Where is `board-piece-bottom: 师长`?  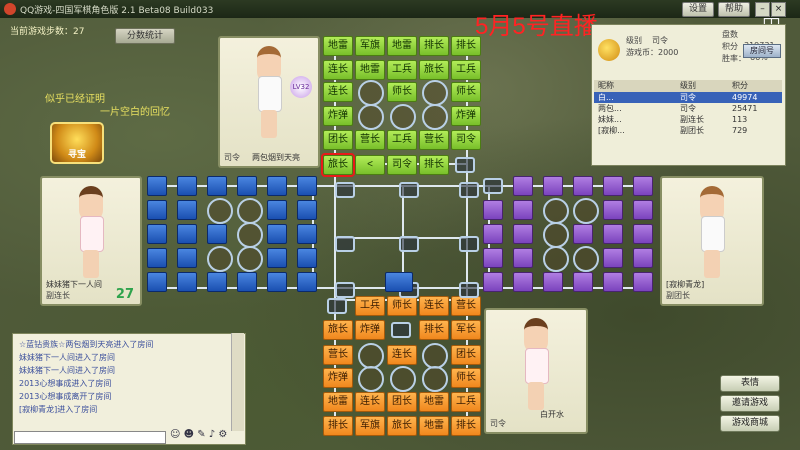 board-piece-bottom: 师长 is located at coordinates (466, 378).